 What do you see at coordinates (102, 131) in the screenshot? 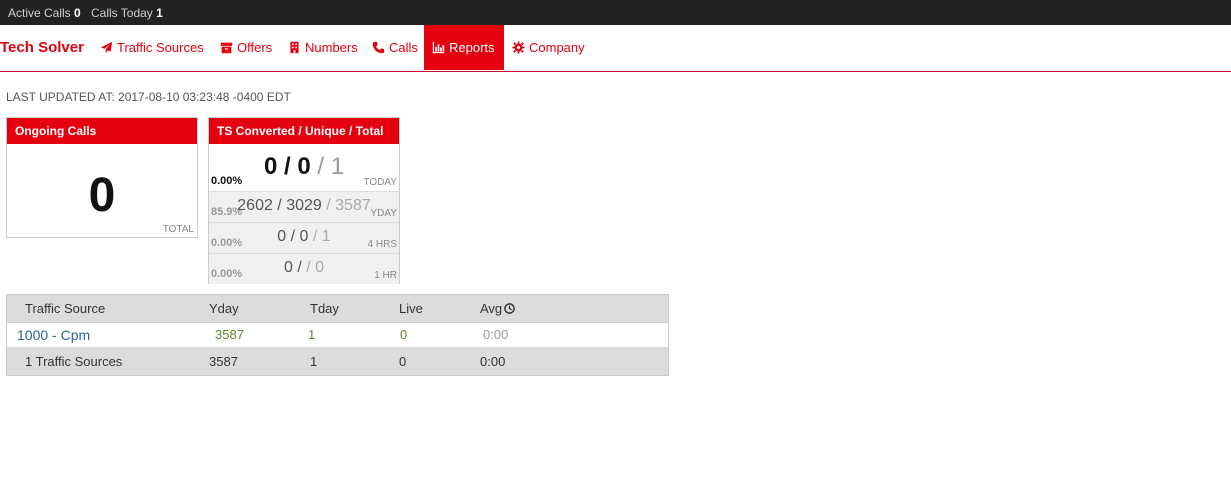
I see `ongoing-calls-title: Ongoing Calls` at bounding box center [102, 131].